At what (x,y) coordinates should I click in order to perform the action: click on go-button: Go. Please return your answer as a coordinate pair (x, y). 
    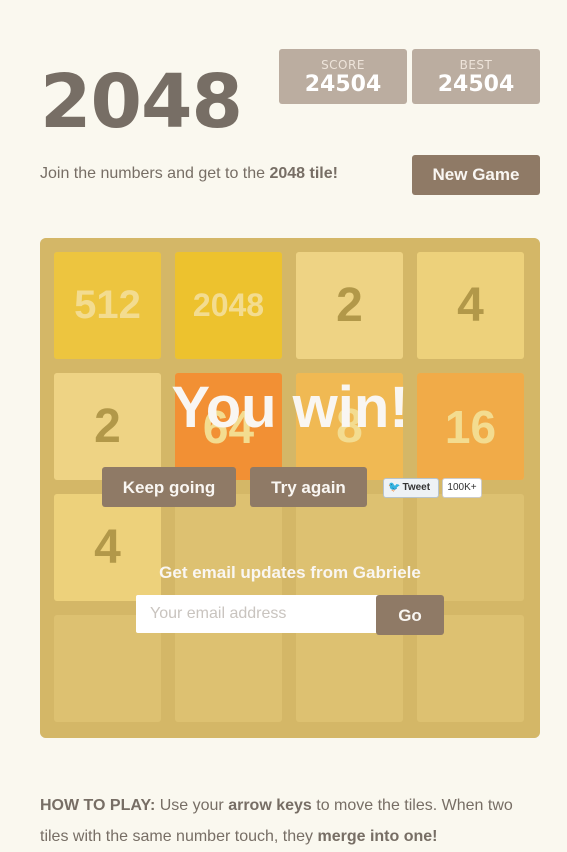
    Looking at the image, I should click on (410, 615).